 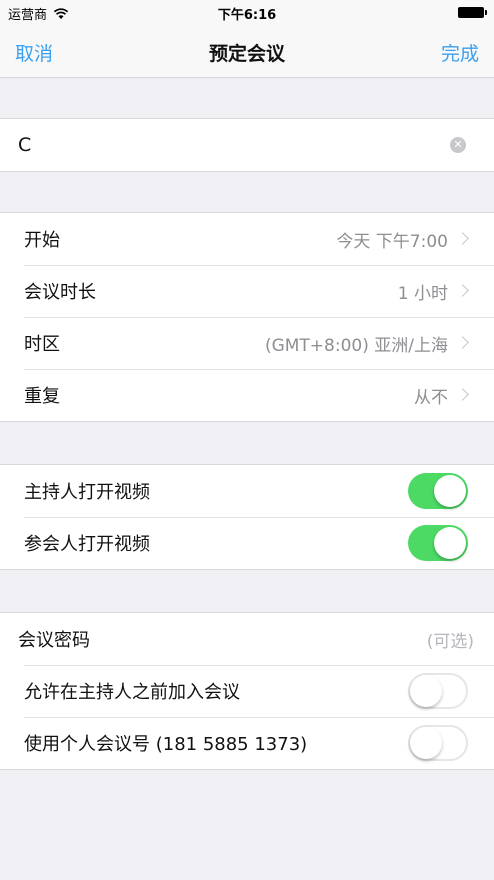 I want to click on participant-video-toggle, so click(x=438, y=543).